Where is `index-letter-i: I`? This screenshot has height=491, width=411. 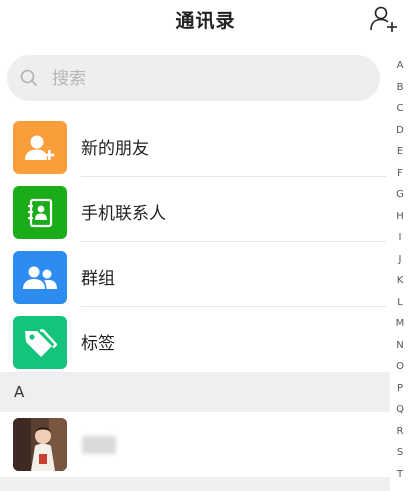 index-letter-i: I is located at coordinates (400, 238).